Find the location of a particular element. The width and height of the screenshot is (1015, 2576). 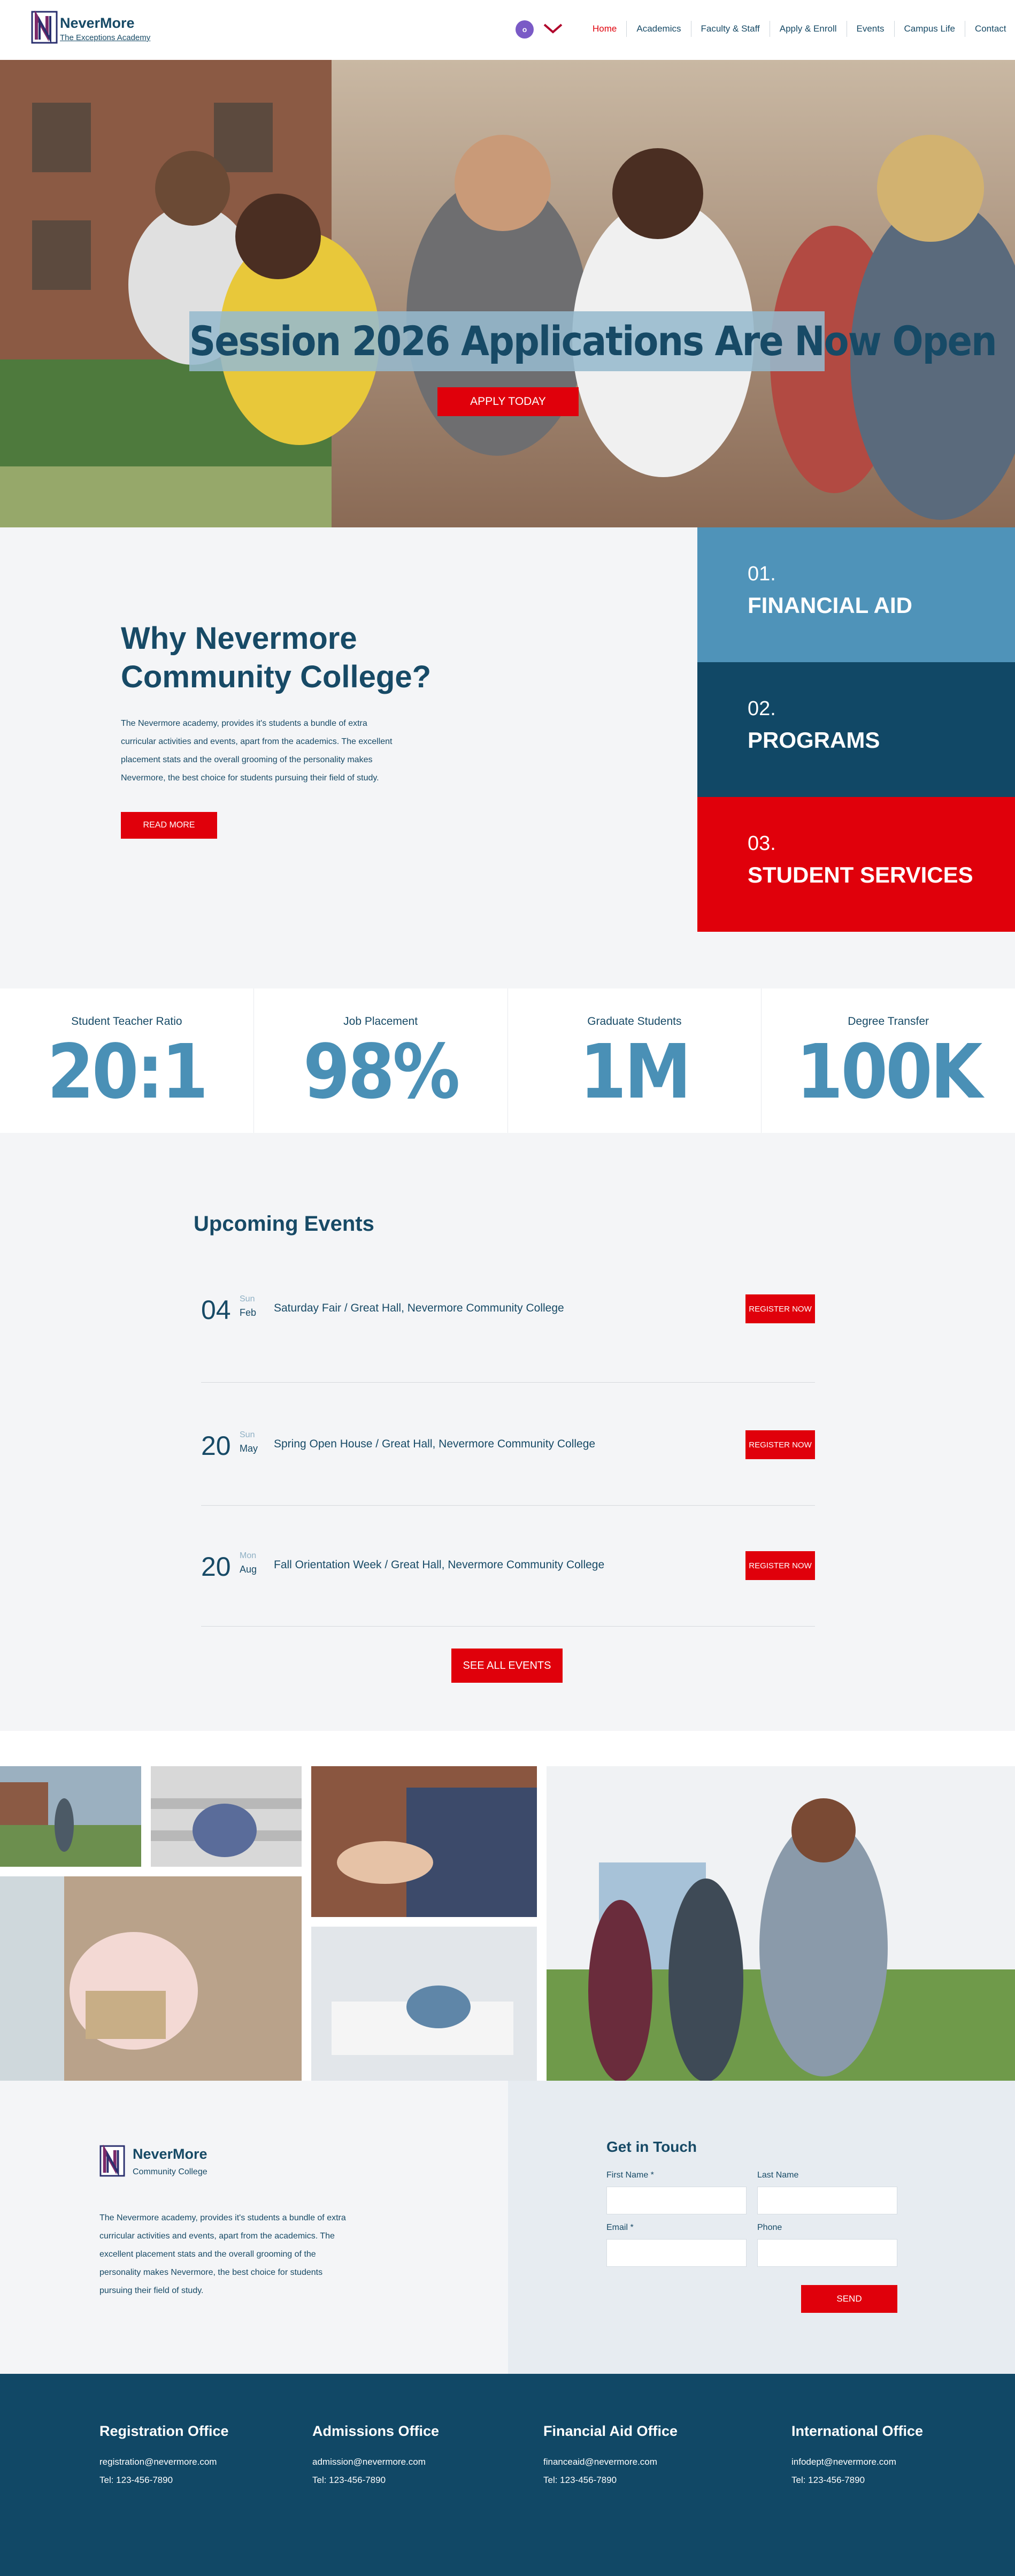

stat-value: 1M is located at coordinates (635, 1072).